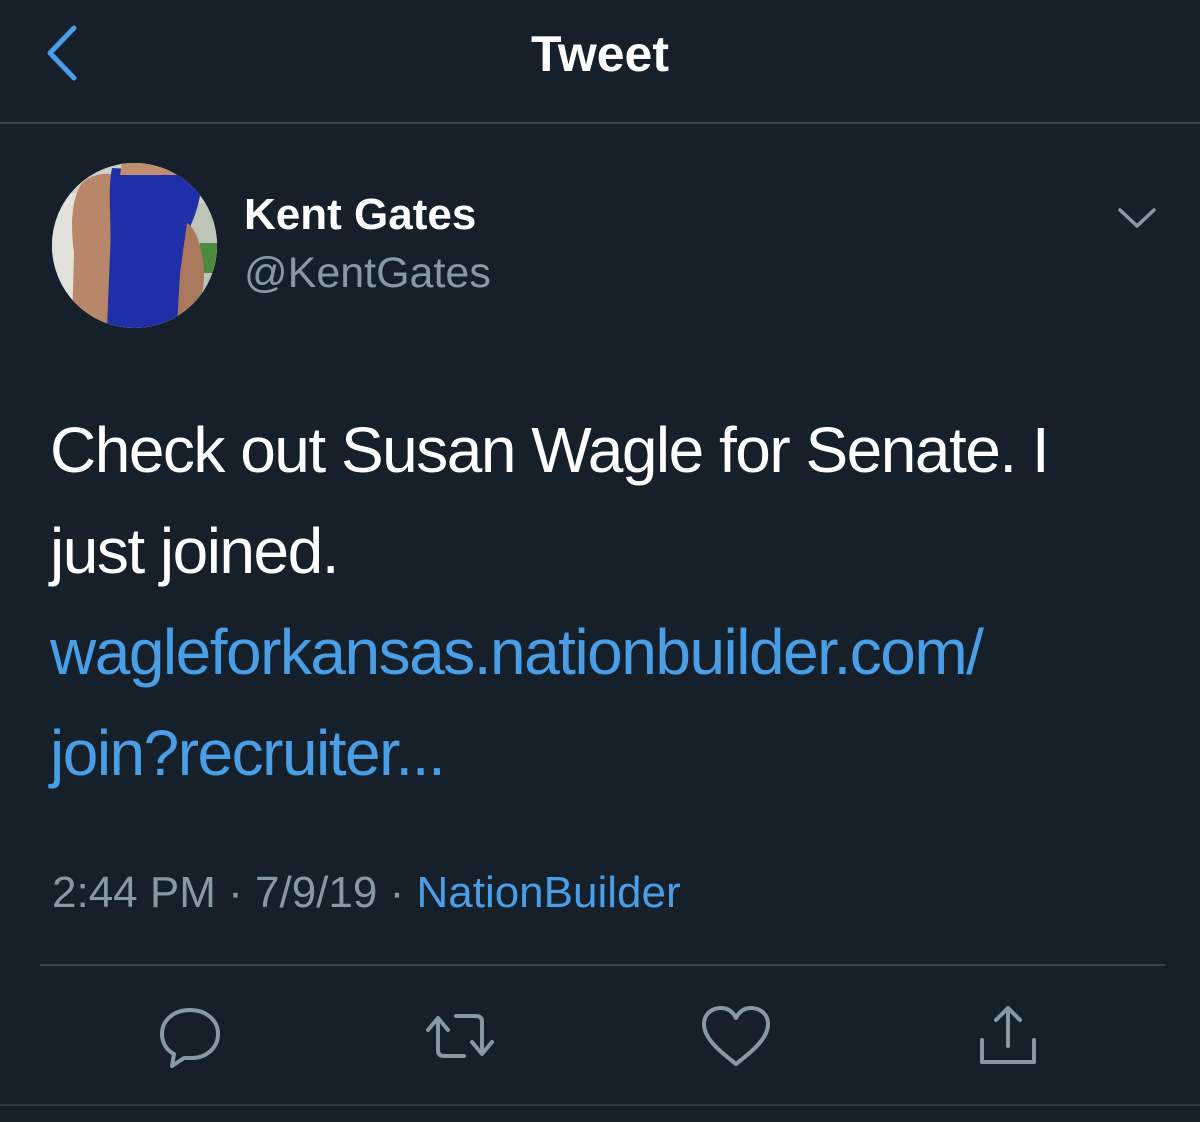  What do you see at coordinates (517, 652) in the screenshot?
I see `tweet-link-line-1: wagleforkansas.nationbuilder.com/` at bounding box center [517, 652].